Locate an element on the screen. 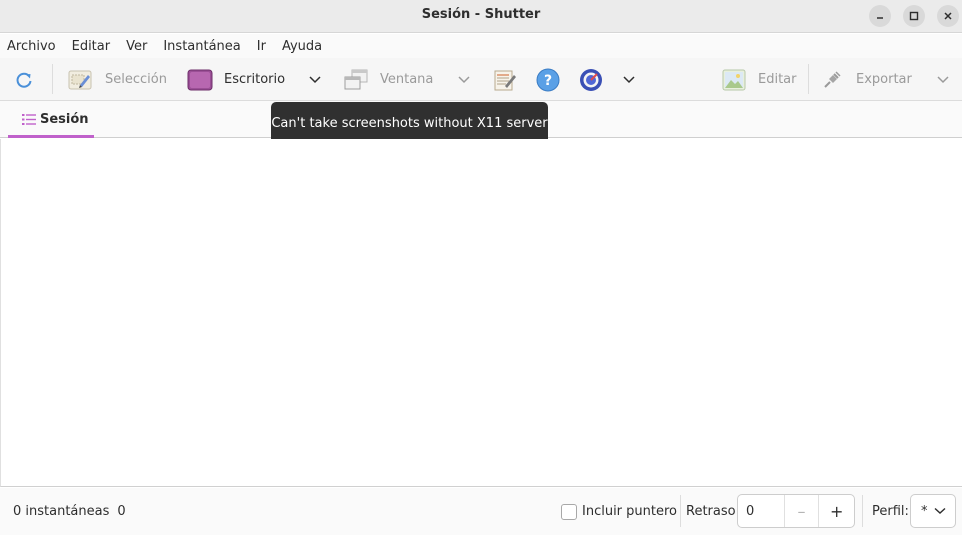 This screenshot has height=535, width=962. refresh-button is located at coordinates (24, 79).